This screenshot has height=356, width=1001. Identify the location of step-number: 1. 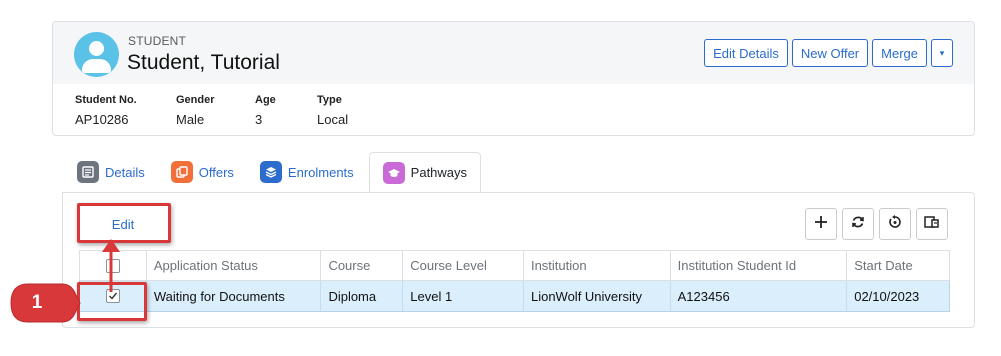
(37, 302).